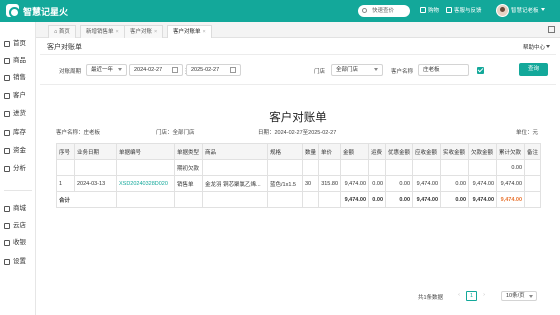  What do you see at coordinates (443, 70) in the screenshot?
I see `customer-field: 庄老板` at bounding box center [443, 70].